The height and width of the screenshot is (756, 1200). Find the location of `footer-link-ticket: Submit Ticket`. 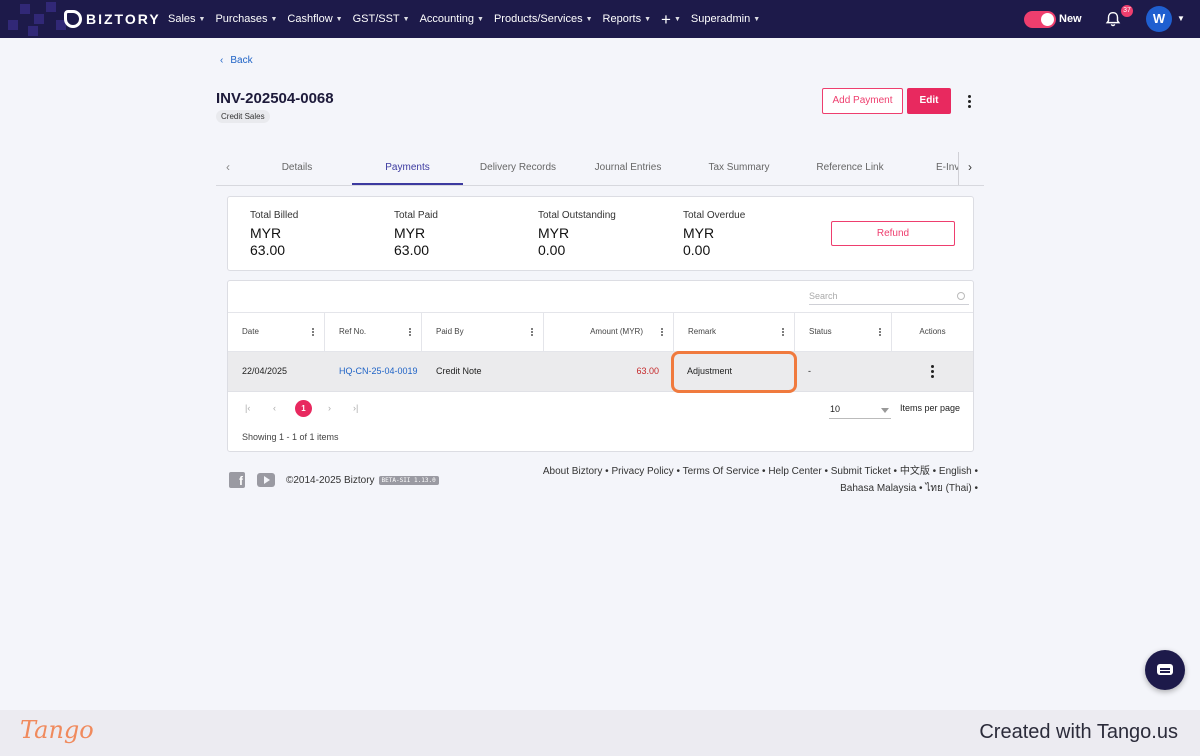

footer-link-ticket: Submit Ticket is located at coordinates (861, 471).